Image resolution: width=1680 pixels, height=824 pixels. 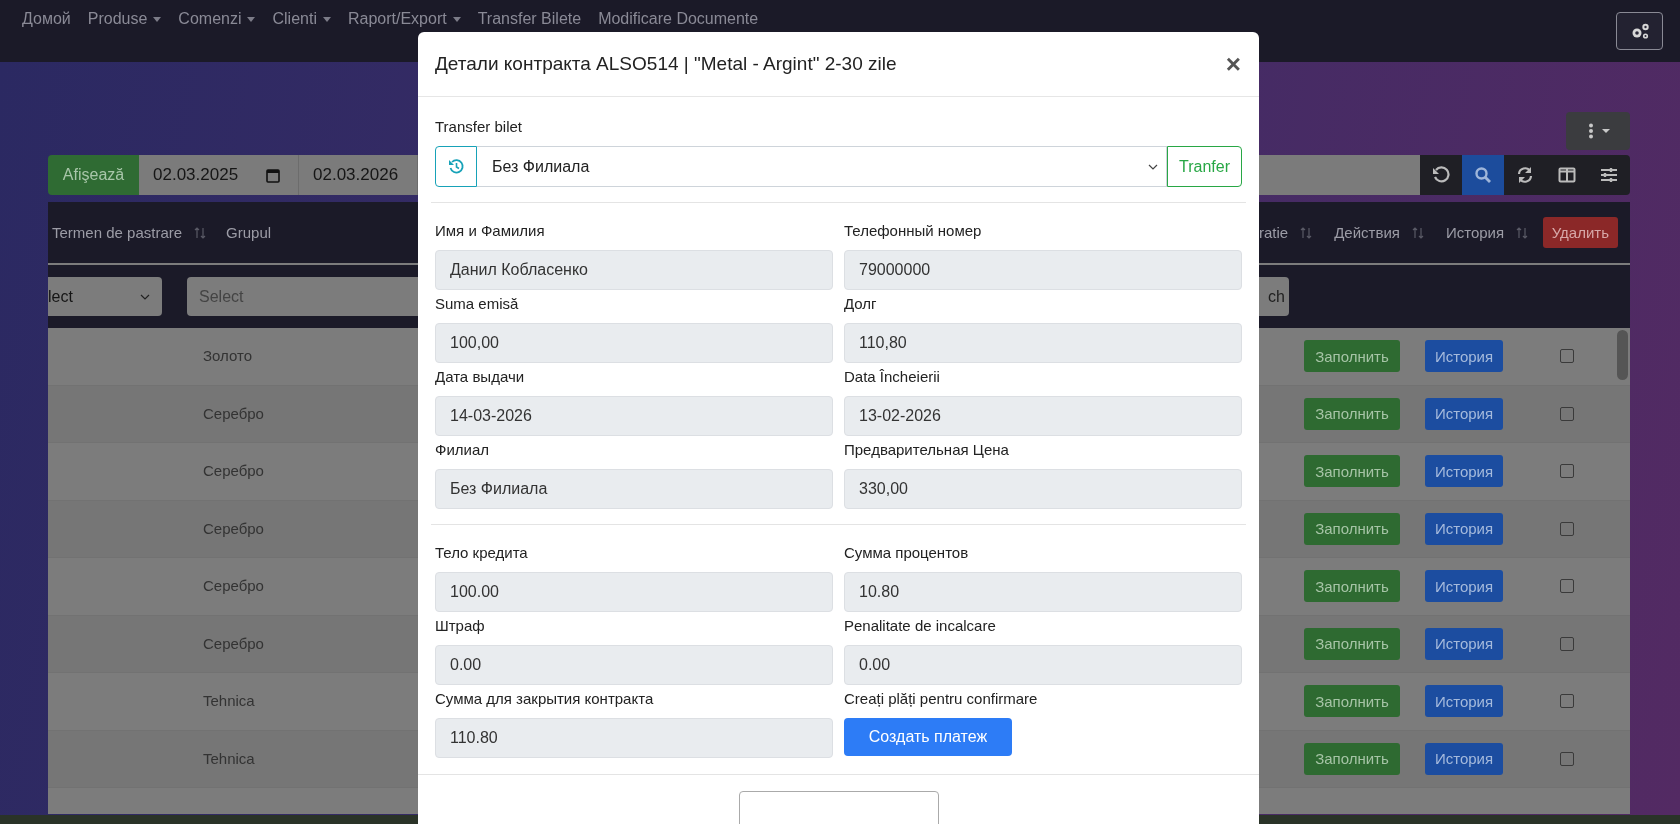 I want to click on field-label: Филиал, so click(x=462, y=450).